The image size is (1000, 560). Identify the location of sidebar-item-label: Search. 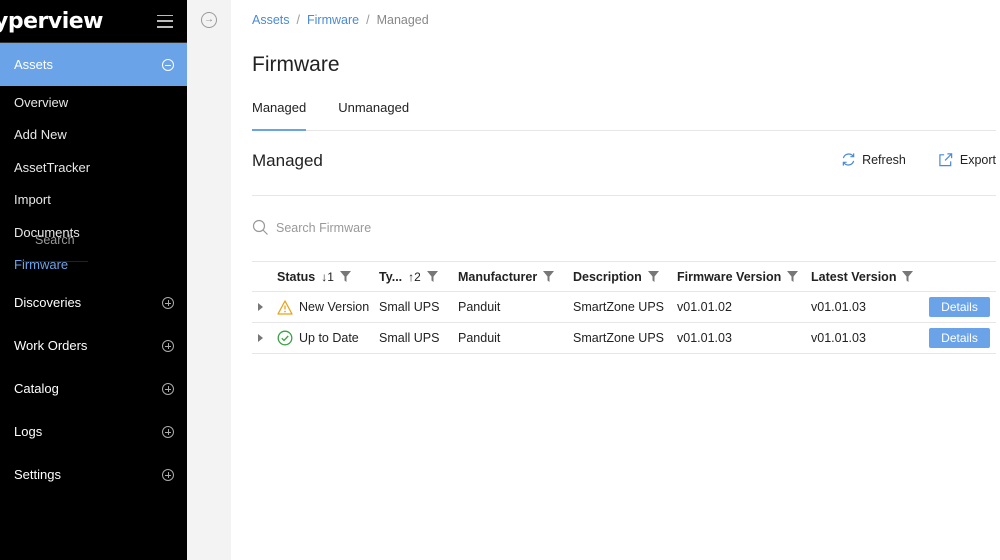
(55, 240).